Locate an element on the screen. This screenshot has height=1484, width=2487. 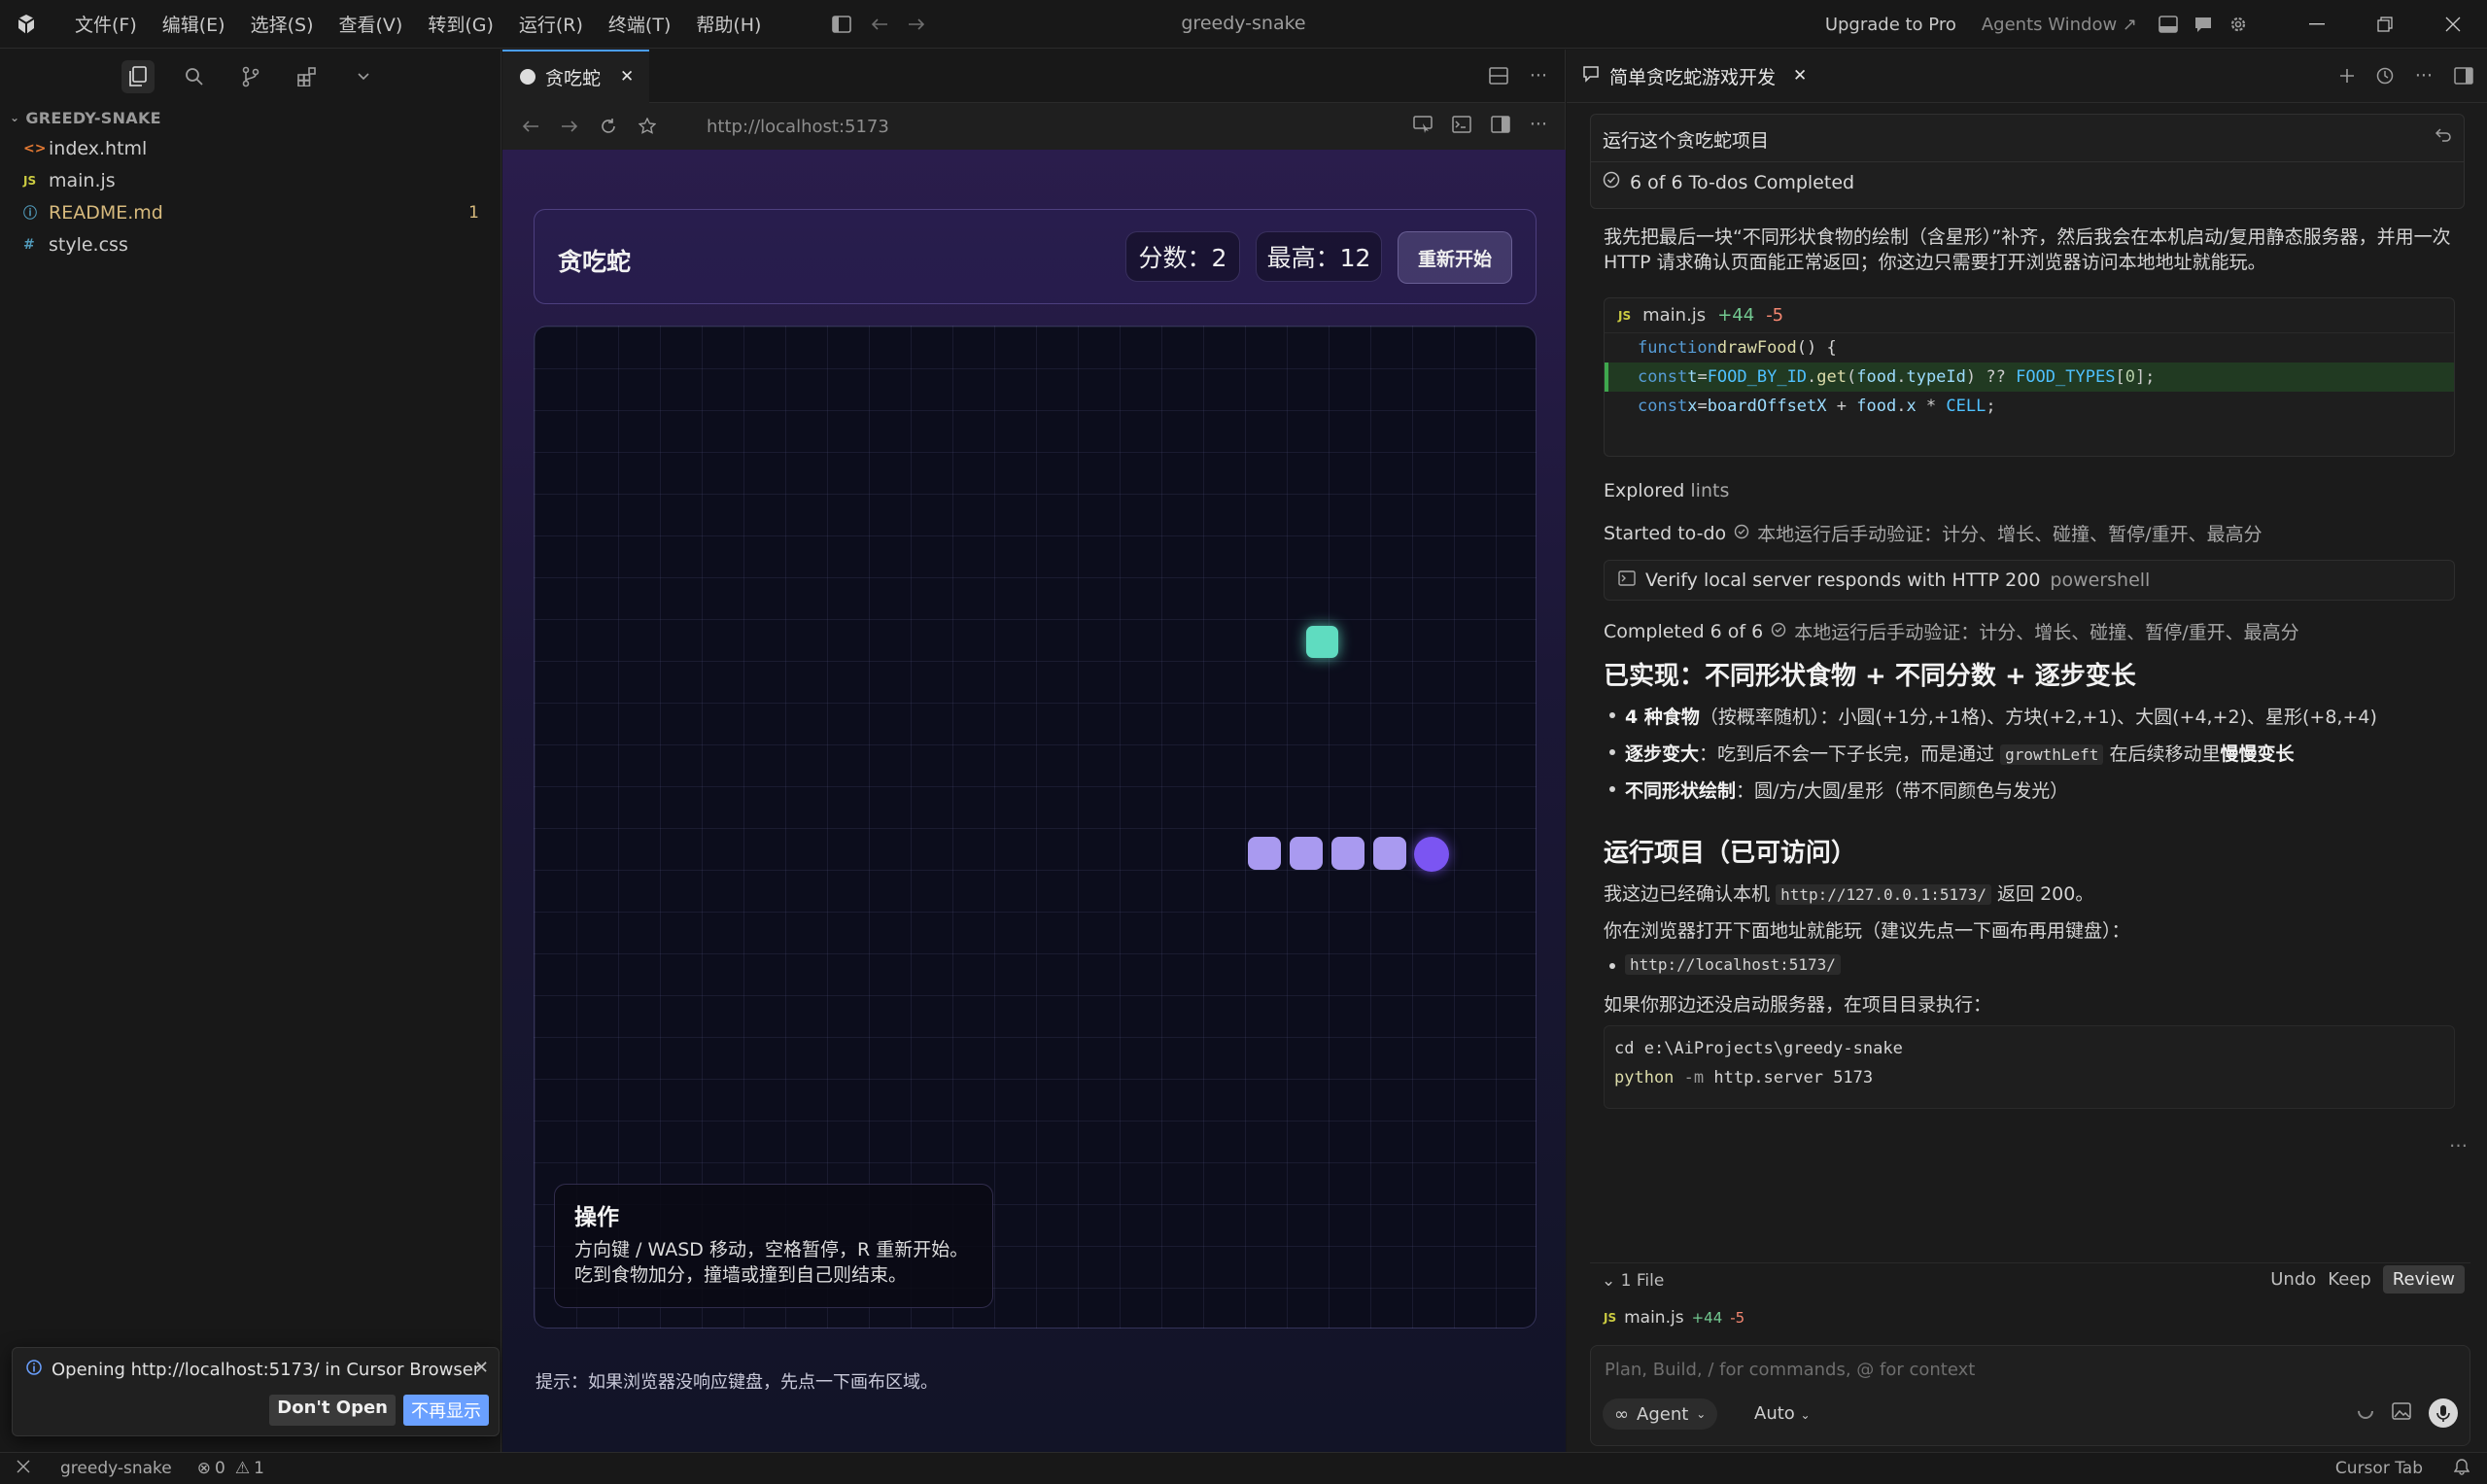
url-field: http://localhost:5173 is located at coordinates (798, 127).